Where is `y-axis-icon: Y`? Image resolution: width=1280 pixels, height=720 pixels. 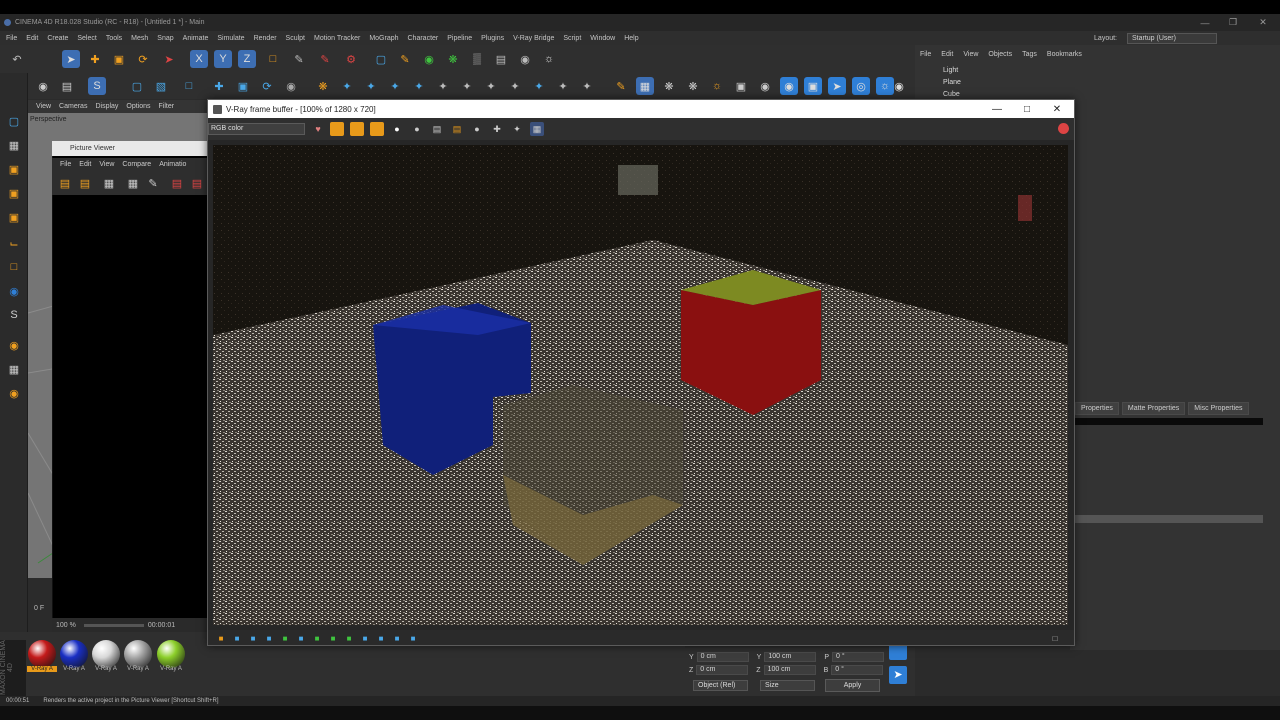 y-axis-icon: Y is located at coordinates (223, 59).